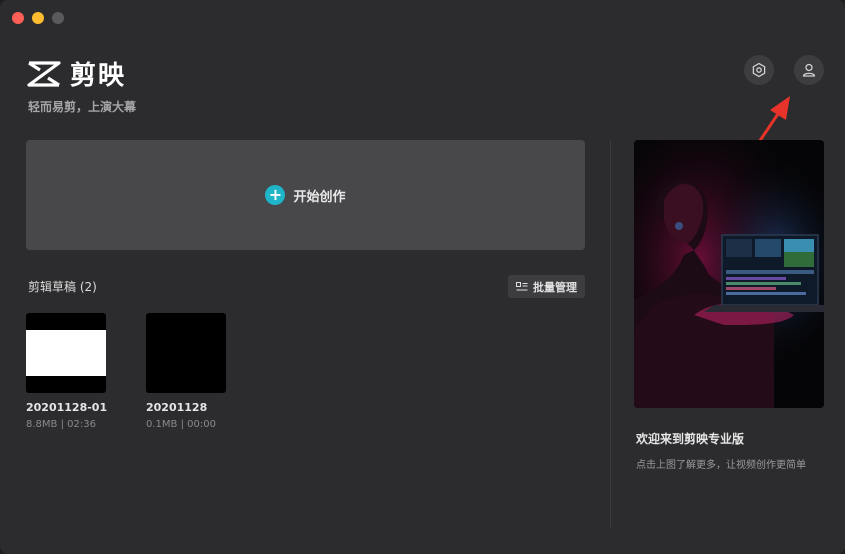 This screenshot has height=554, width=845. I want to click on settings-button, so click(759, 70).